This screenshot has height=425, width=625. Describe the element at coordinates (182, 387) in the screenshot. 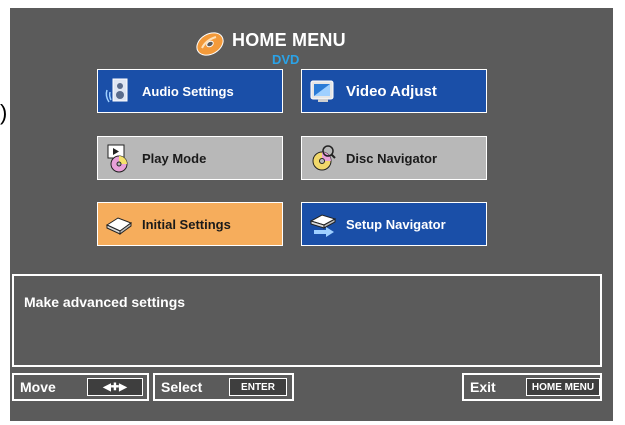

I see `select-label: Select` at that location.